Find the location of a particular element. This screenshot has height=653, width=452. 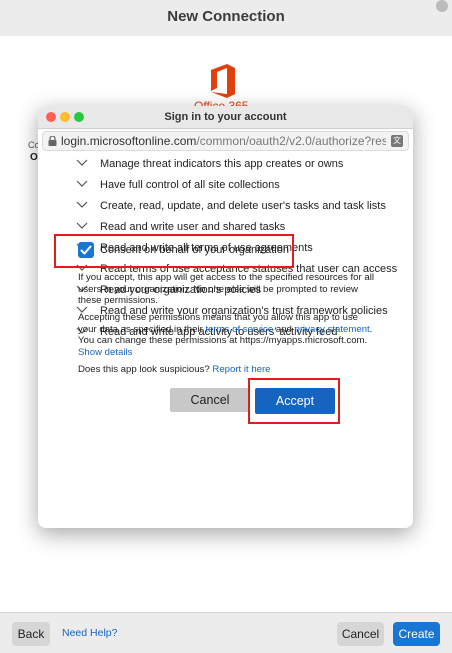

lock-icon is located at coordinates (52, 141).